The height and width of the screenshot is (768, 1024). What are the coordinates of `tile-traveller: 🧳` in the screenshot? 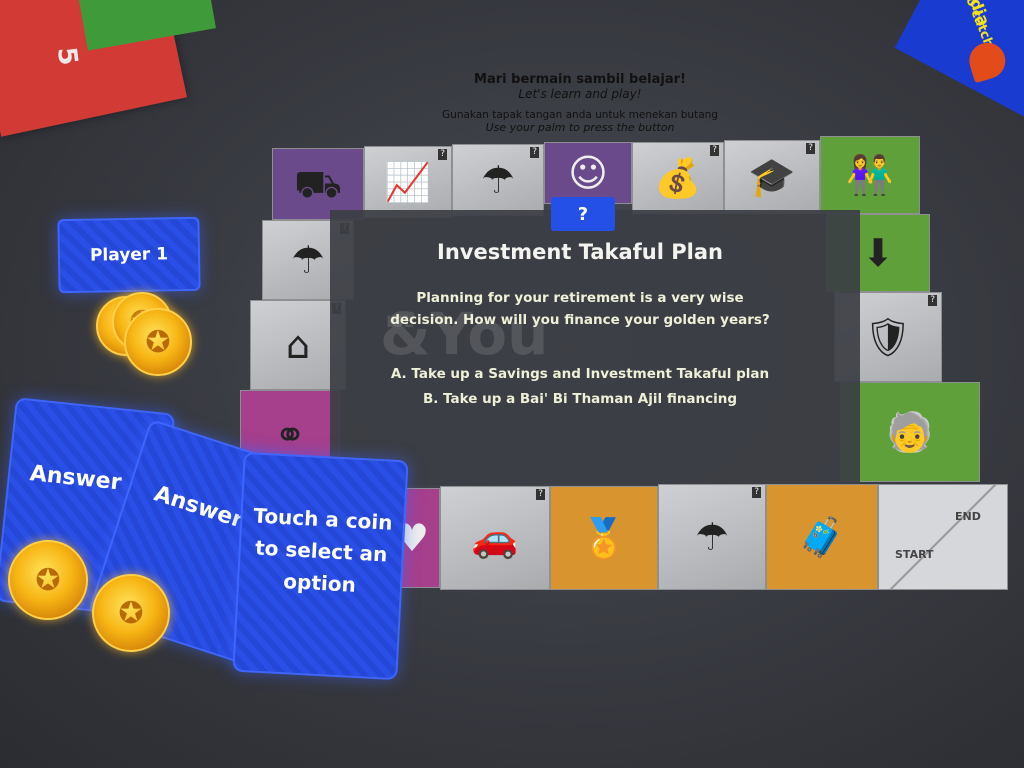 It's located at (822, 537).